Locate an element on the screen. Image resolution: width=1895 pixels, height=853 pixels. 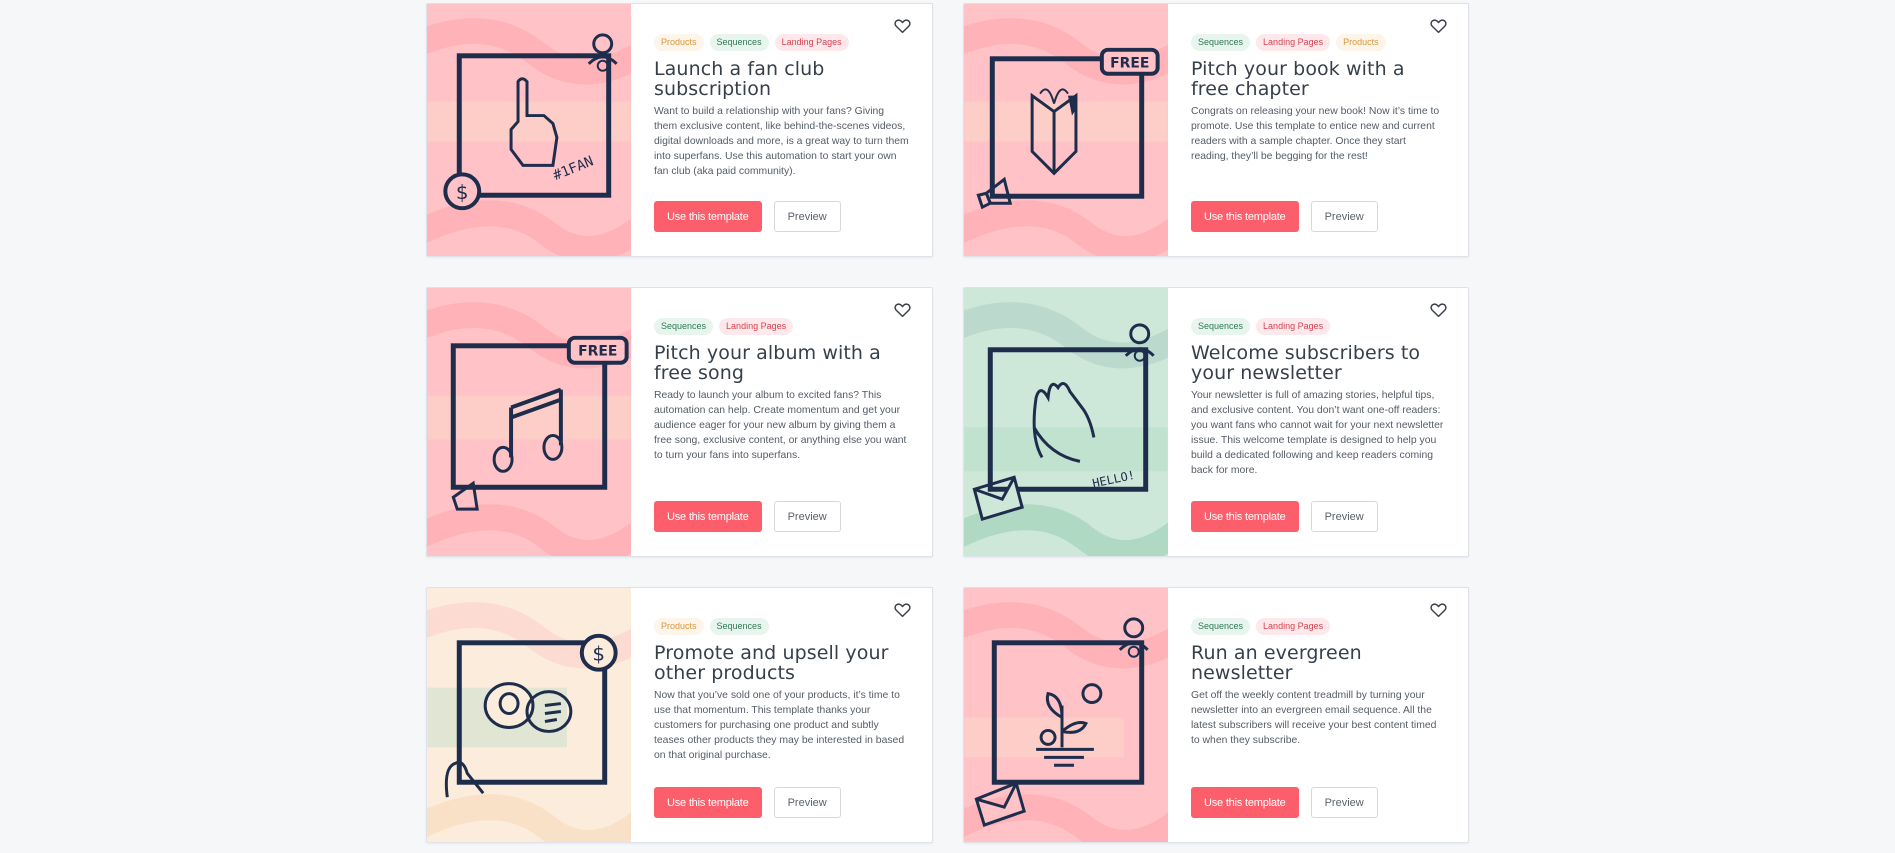
template-illustration: $ #1FAN is located at coordinates (529, 130).